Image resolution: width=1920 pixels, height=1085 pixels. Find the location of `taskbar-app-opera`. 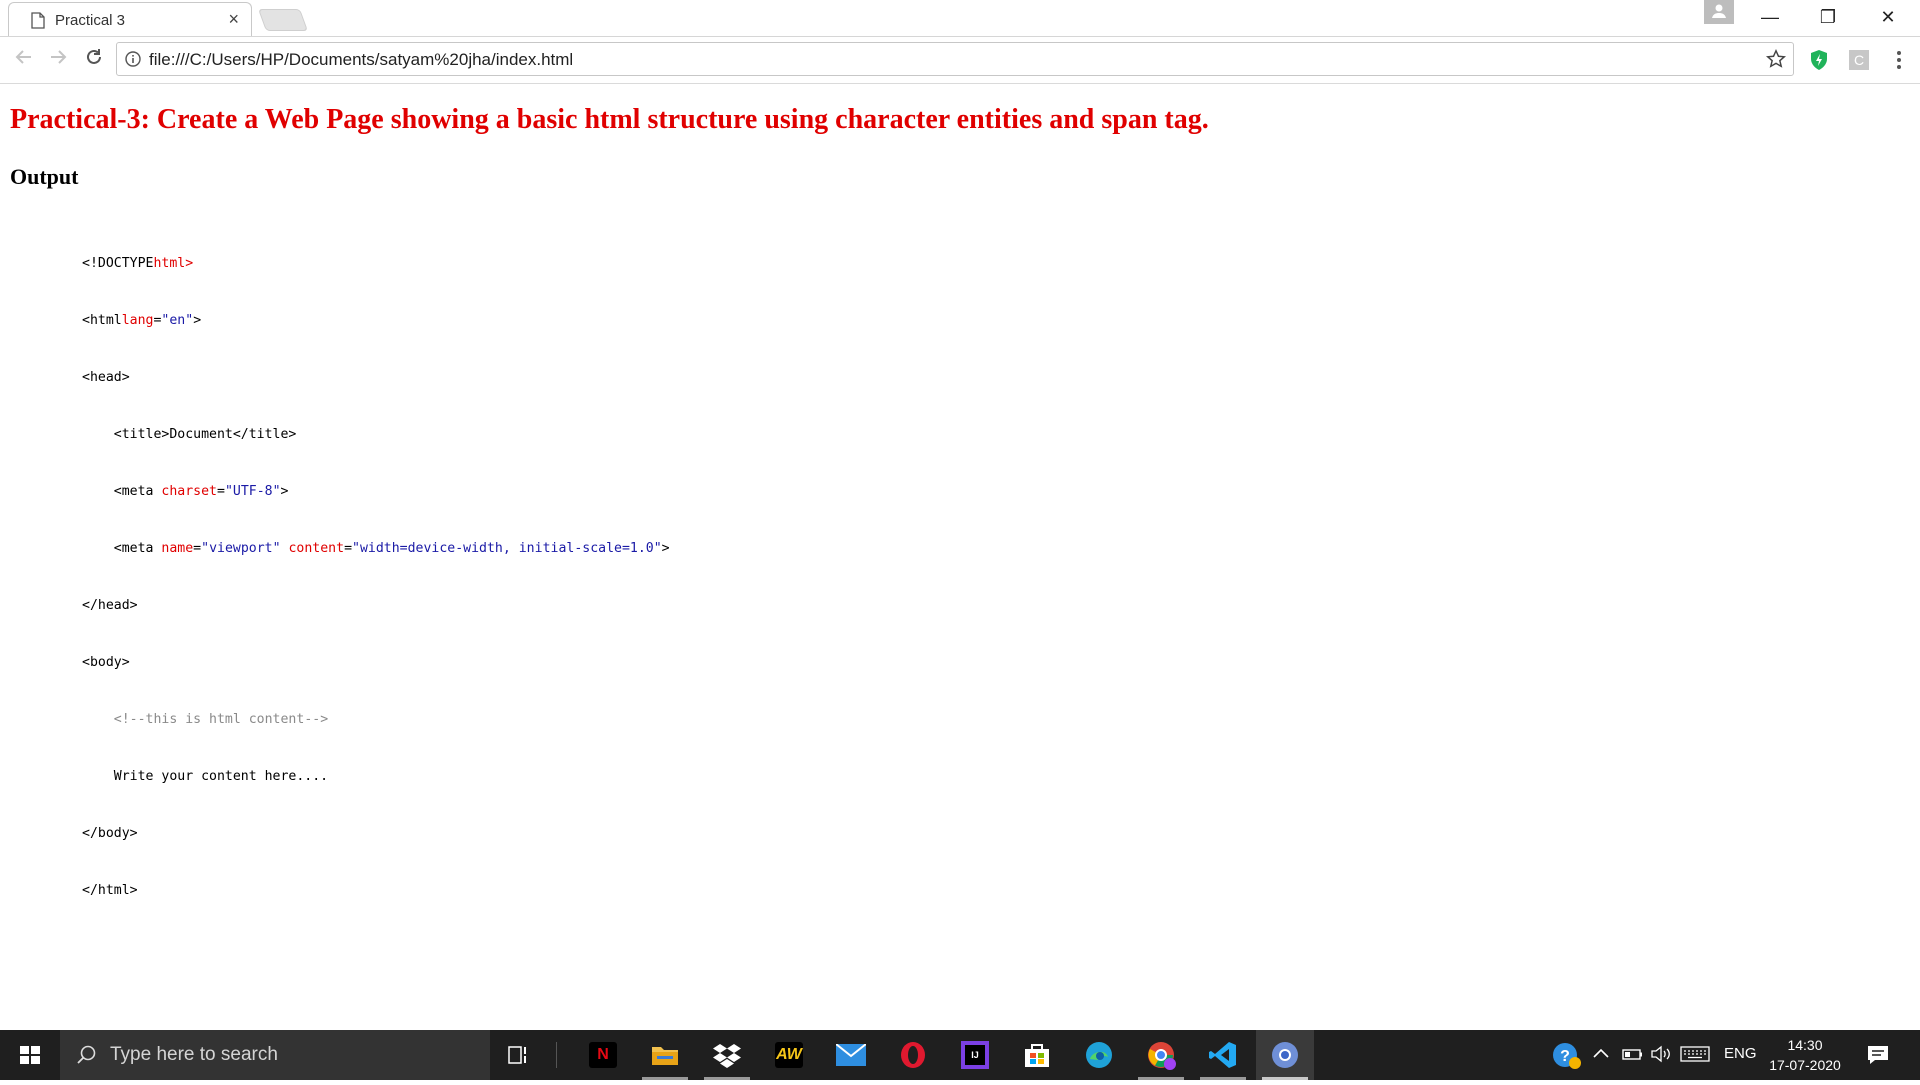

taskbar-app-opera is located at coordinates (913, 1055).